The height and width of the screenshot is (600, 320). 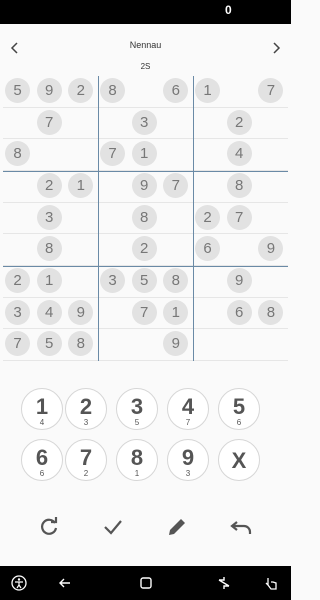 What do you see at coordinates (86, 409) in the screenshot?
I see `digit-key-2: 23` at bounding box center [86, 409].